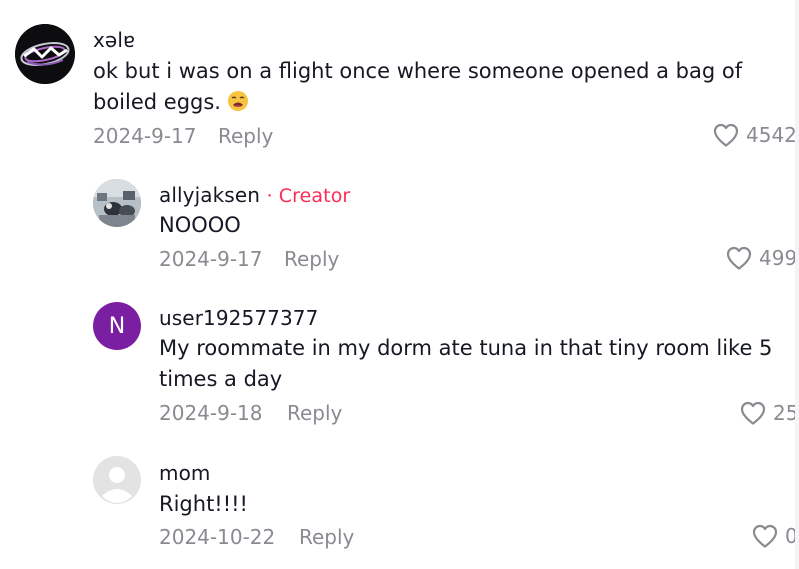 This screenshot has width=799, height=569. I want to click on reply-date: 2024-9-18, so click(211, 413).